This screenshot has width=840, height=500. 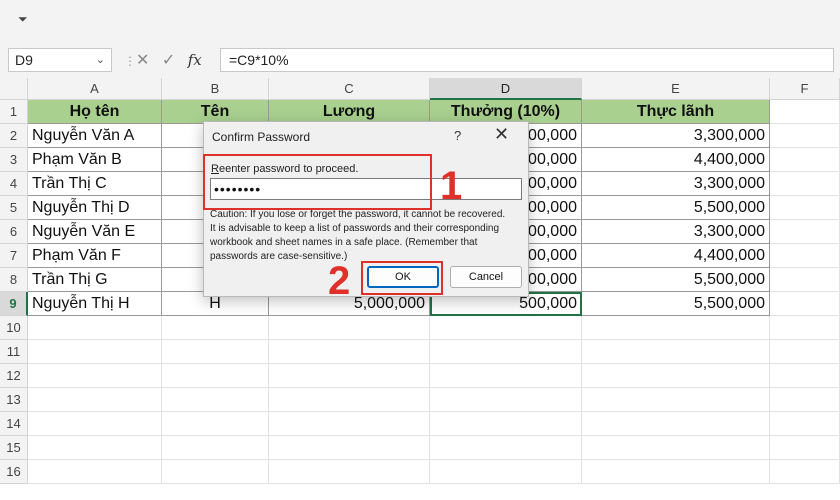 What do you see at coordinates (14, 232) in the screenshot?
I see `row-header-6: 6` at bounding box center [14, 232].